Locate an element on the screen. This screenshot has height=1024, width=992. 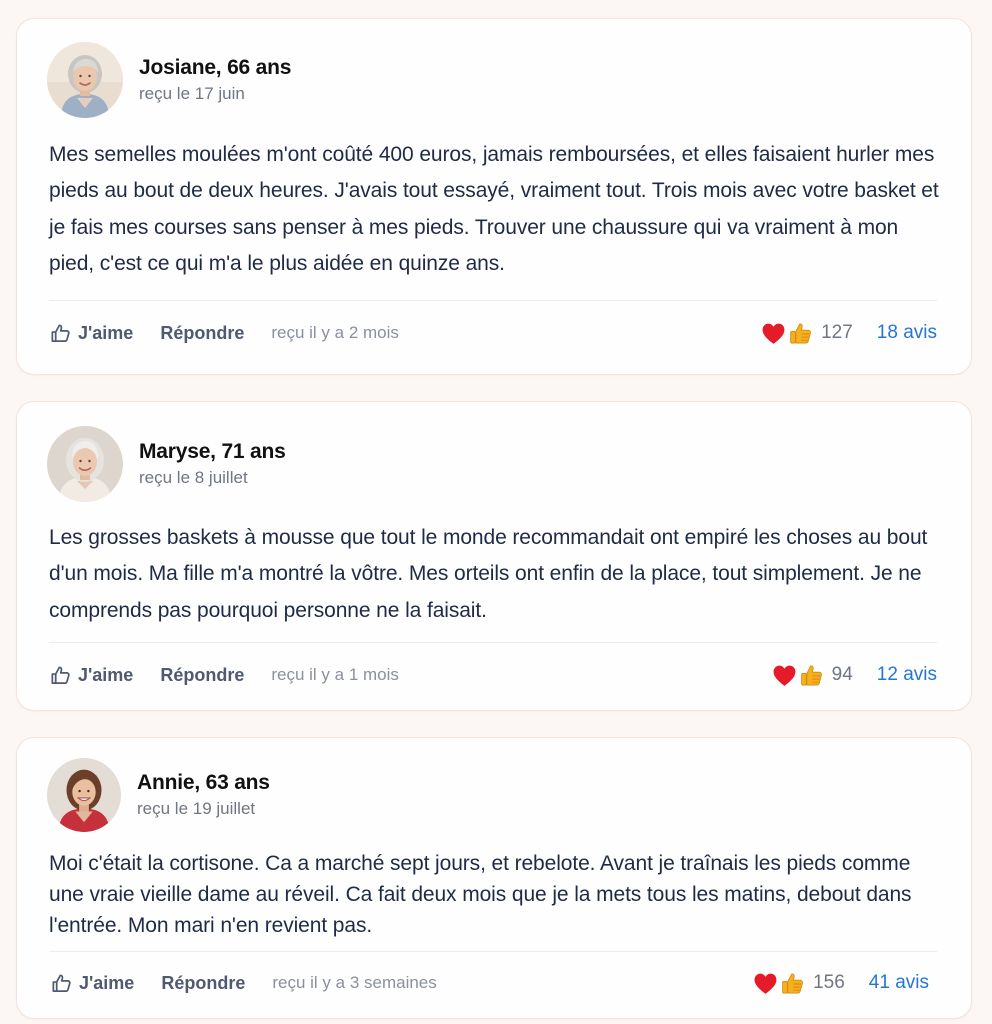
reviewer-meta: Josiane, 66 ans reçu le 17 juin is located at coordinates (215, 80).